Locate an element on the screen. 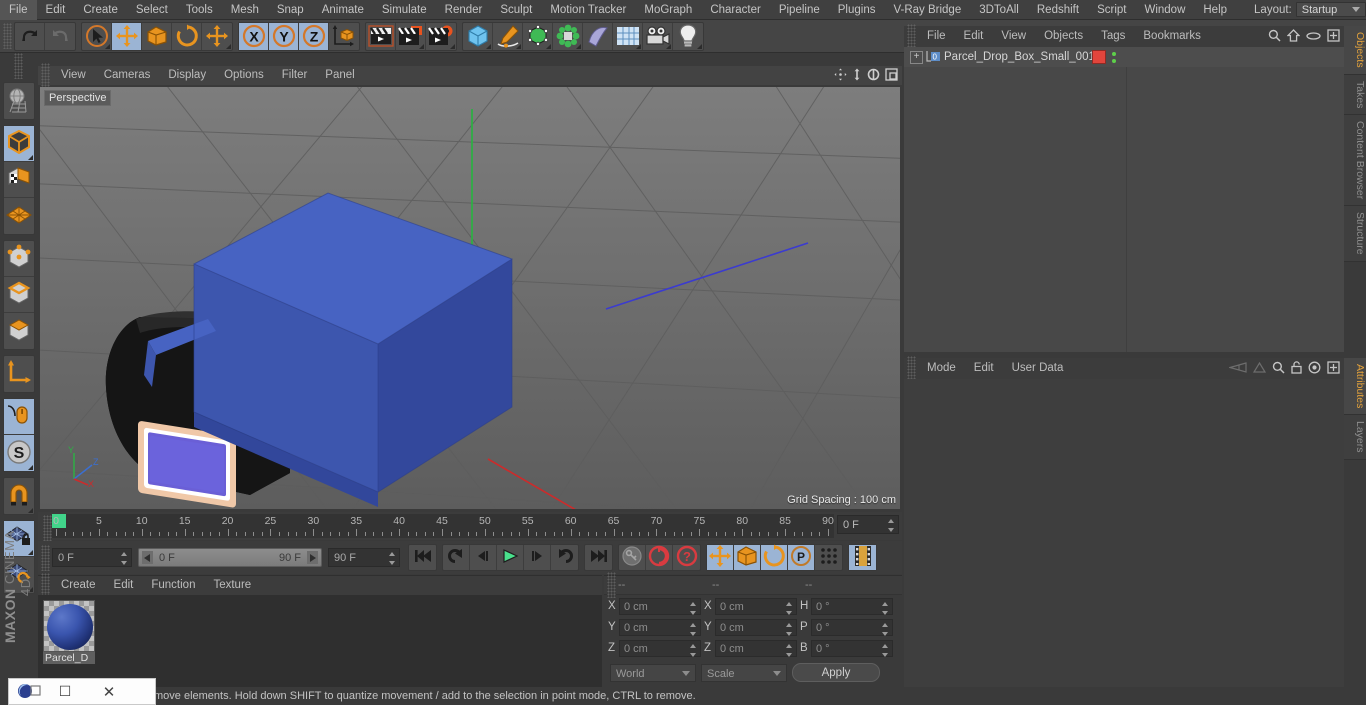  axis-x-lock: X is located at coordinates (254, 36).